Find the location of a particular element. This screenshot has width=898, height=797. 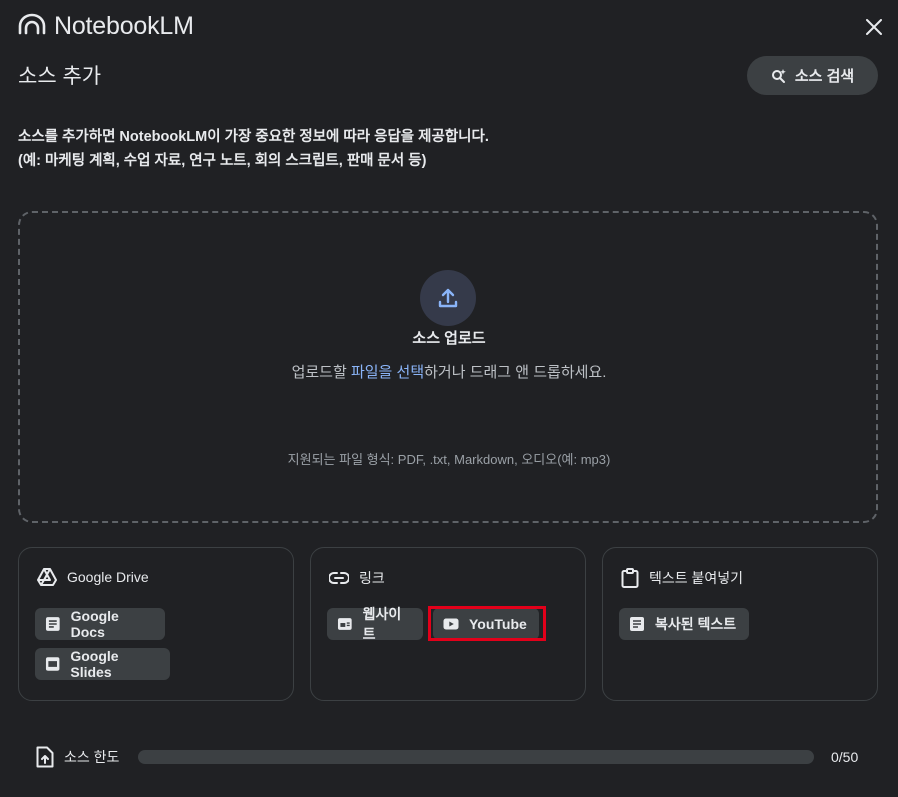

website-label: 웹사이트 is located at coordinates (382, 624).